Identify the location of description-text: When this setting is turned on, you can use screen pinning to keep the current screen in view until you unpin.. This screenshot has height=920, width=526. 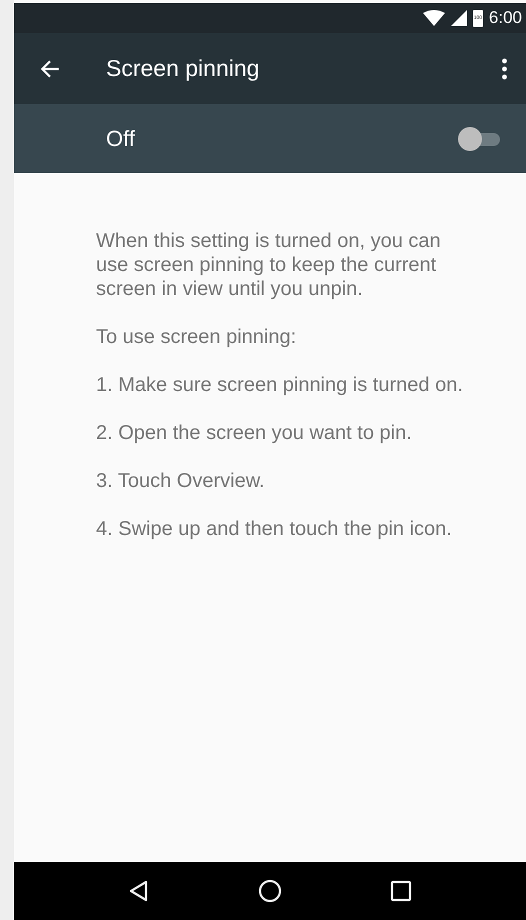
(269, 265).